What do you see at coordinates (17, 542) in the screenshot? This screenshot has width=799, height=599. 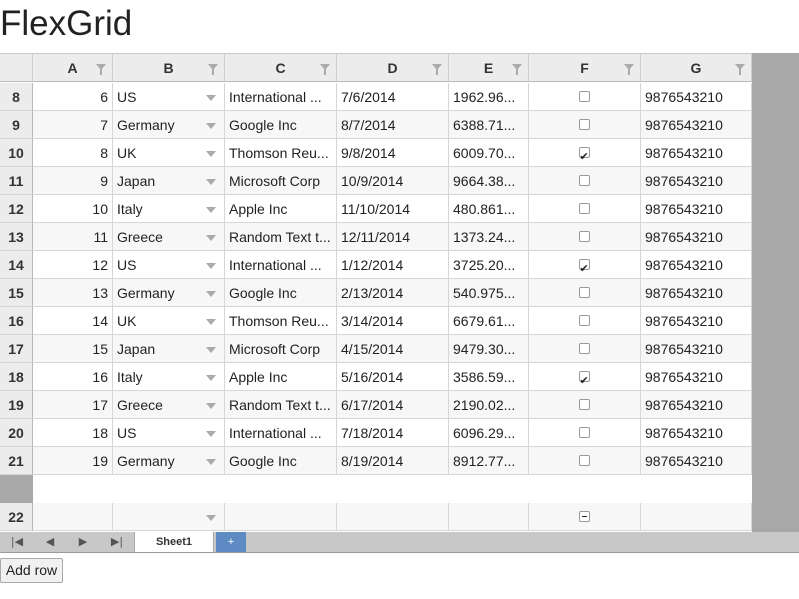 I see `first-sheet-icon: |◀` at bounding box center [17, 542].